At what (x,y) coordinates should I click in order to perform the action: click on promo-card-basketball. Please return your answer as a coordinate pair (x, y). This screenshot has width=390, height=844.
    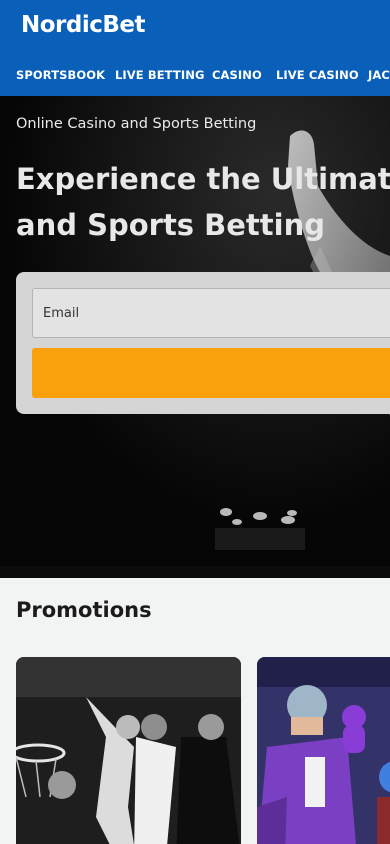
    Looking at the image, I should click on (128, 750).